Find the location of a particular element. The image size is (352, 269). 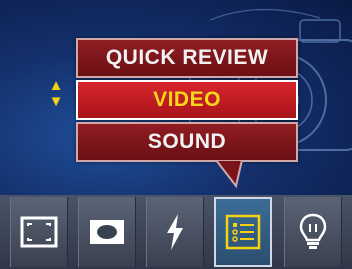

menu-item-sound: SOUND is located at coordinates (187, 142).